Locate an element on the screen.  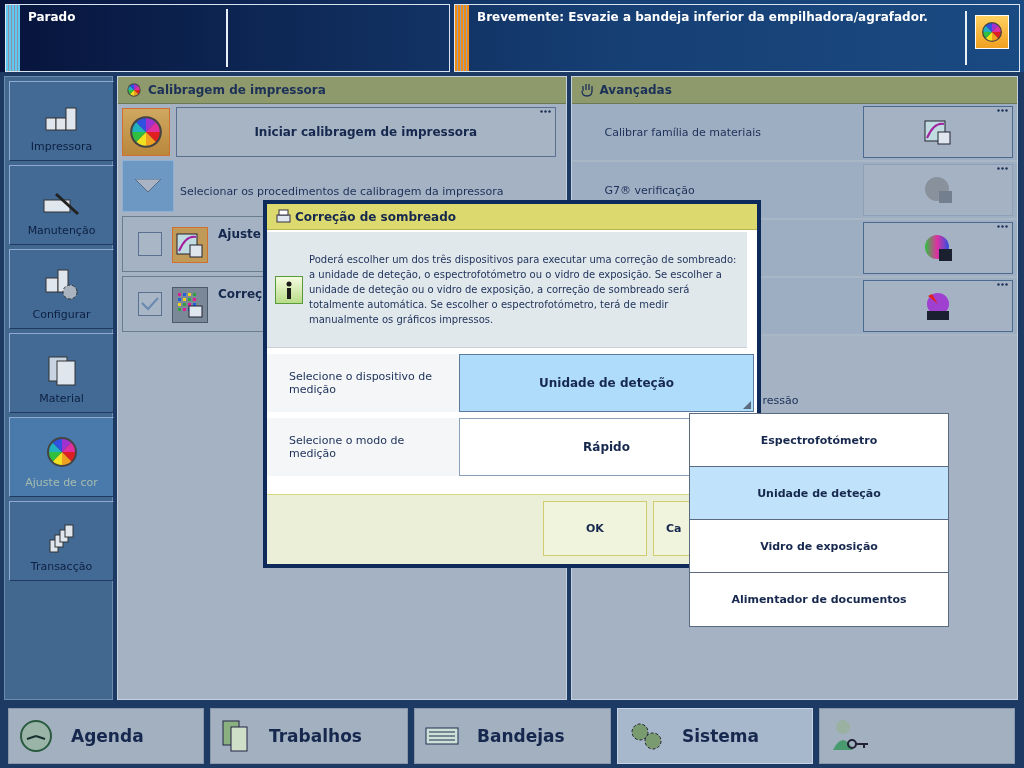
tray-icon is located at coordinates (442, 736).